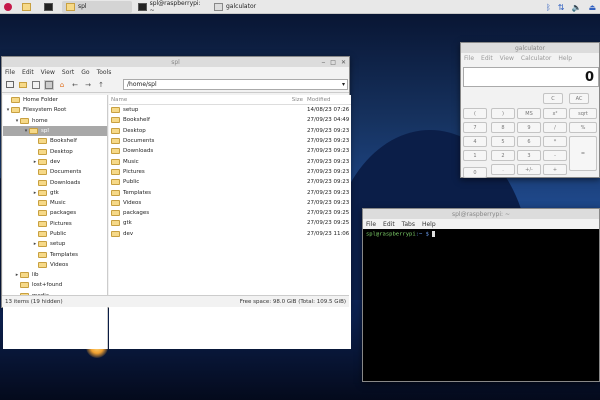 The height and width of the screenshot is (400, 600). What do you see at coordinates (548, 7) in the screenshot?
I see `bluetooth-icon: ᛒ` at bounding box center [548, 7].